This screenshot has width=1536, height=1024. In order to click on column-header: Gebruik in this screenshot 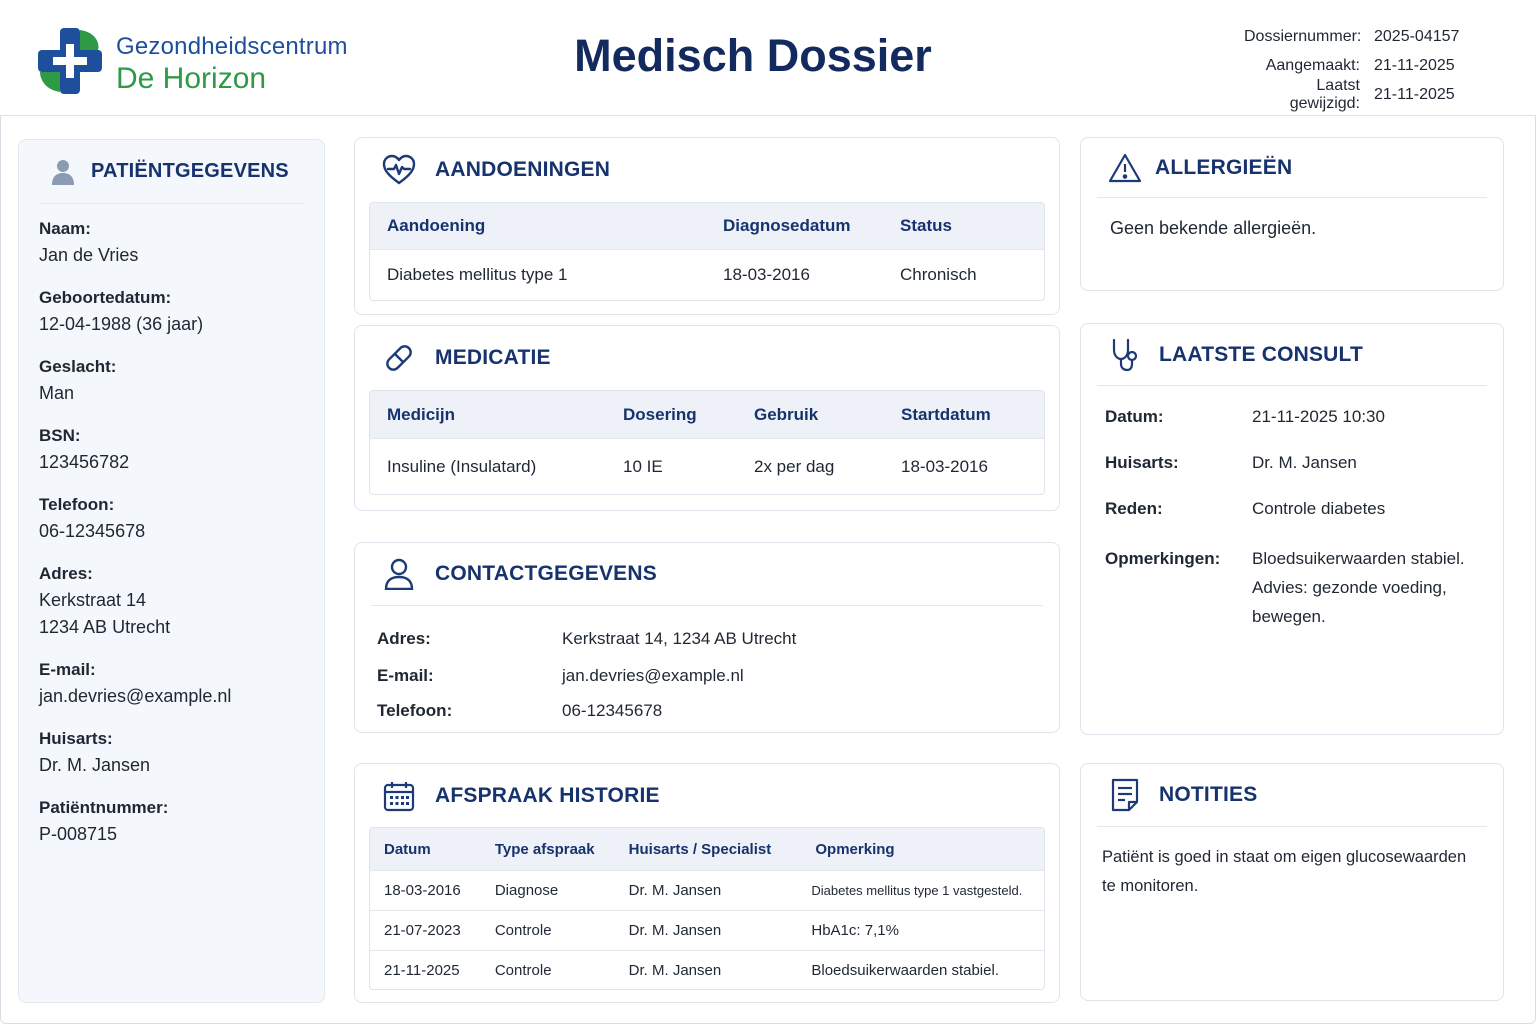, I will do `click(786, 414)`.